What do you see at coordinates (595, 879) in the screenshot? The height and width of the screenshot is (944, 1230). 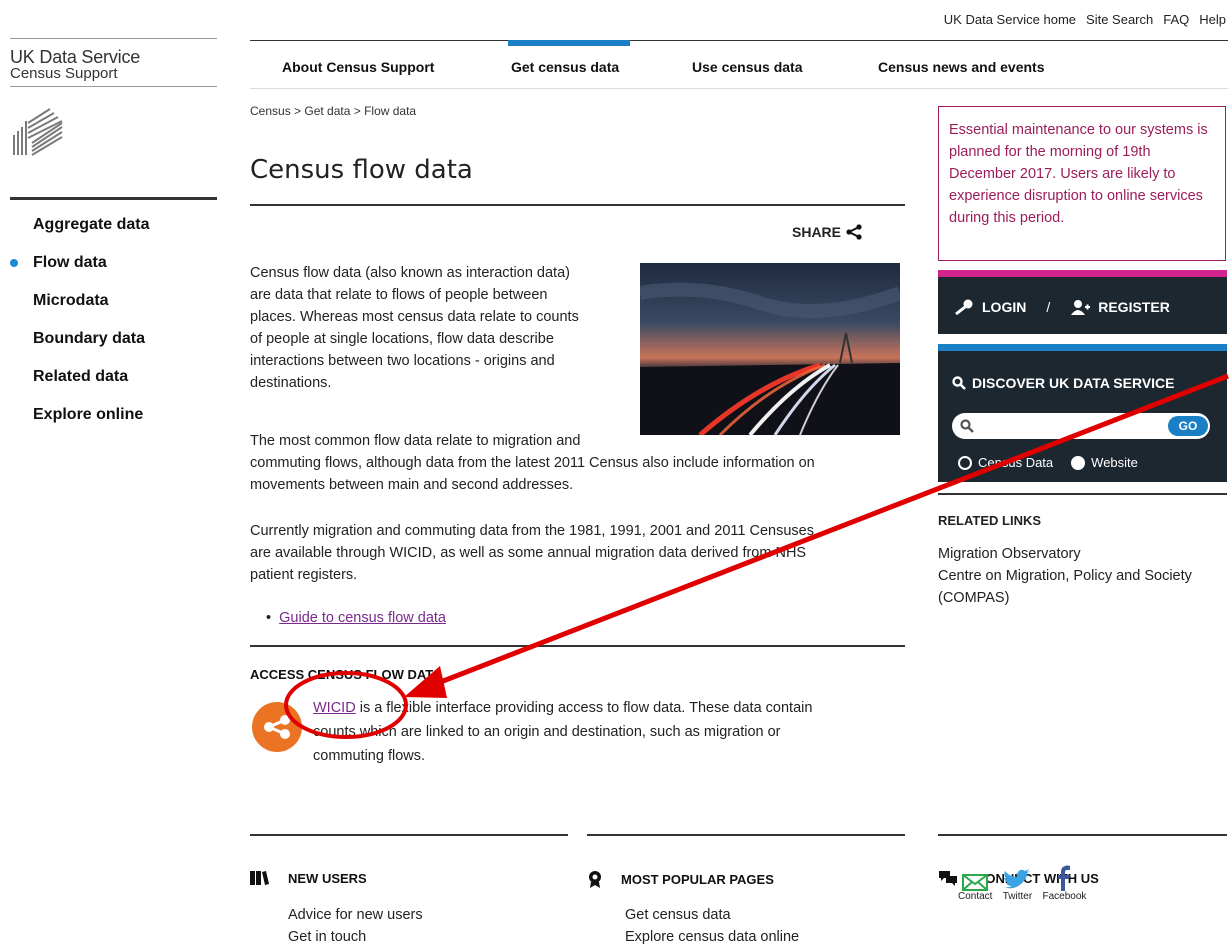 I see `award-ribbon-icon` at bounding box center [595, 879].